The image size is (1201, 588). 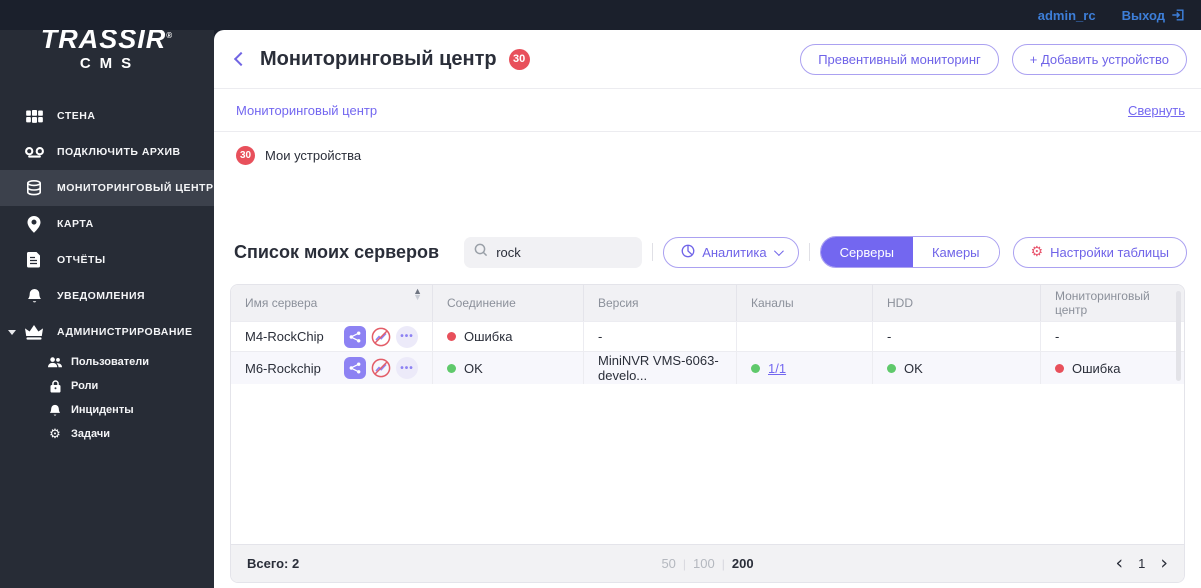 I want to click on devices-group-row: 30 Мои устройства, so click(x=707, y=155).